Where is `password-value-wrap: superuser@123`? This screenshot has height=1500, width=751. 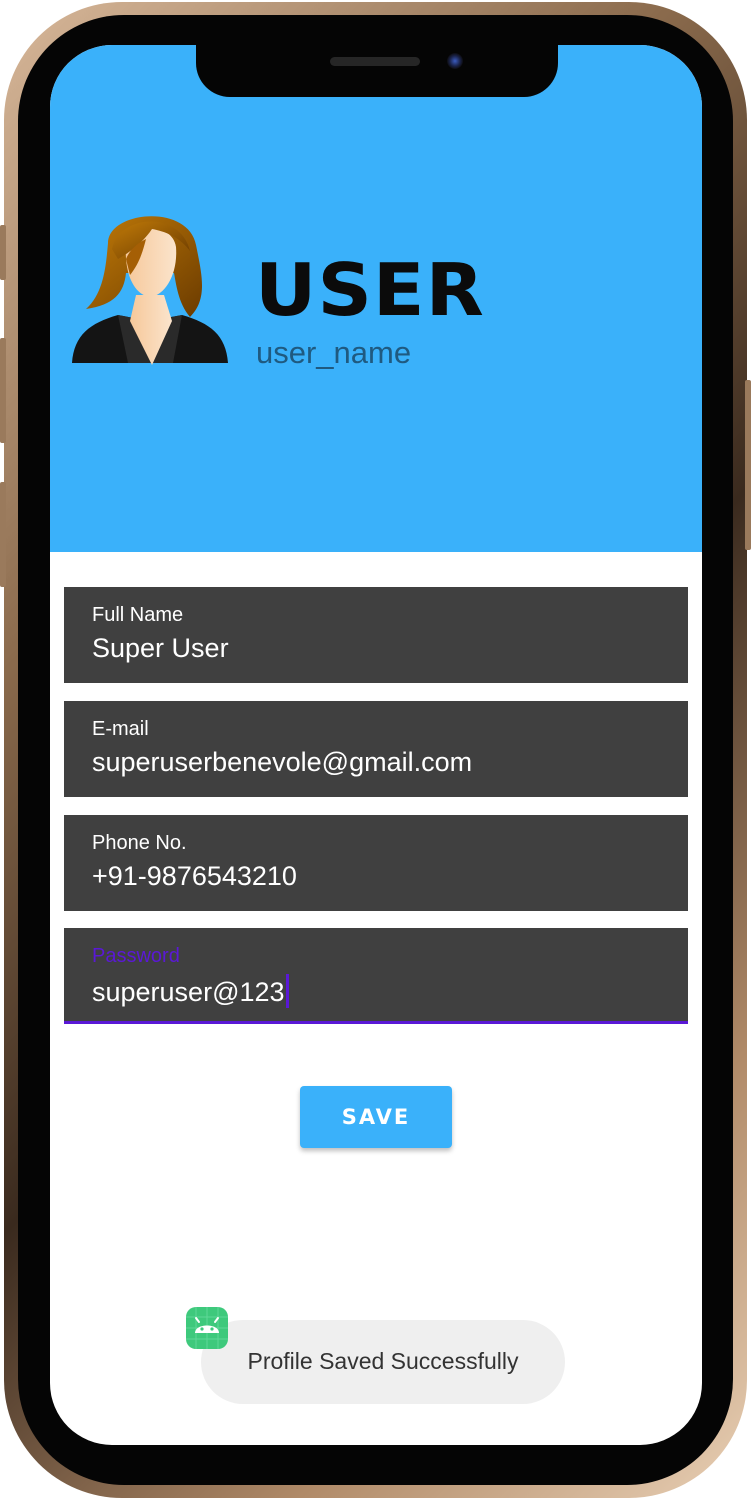 password-value-wrap: superuser@123 is located at coordinates (190, 991).